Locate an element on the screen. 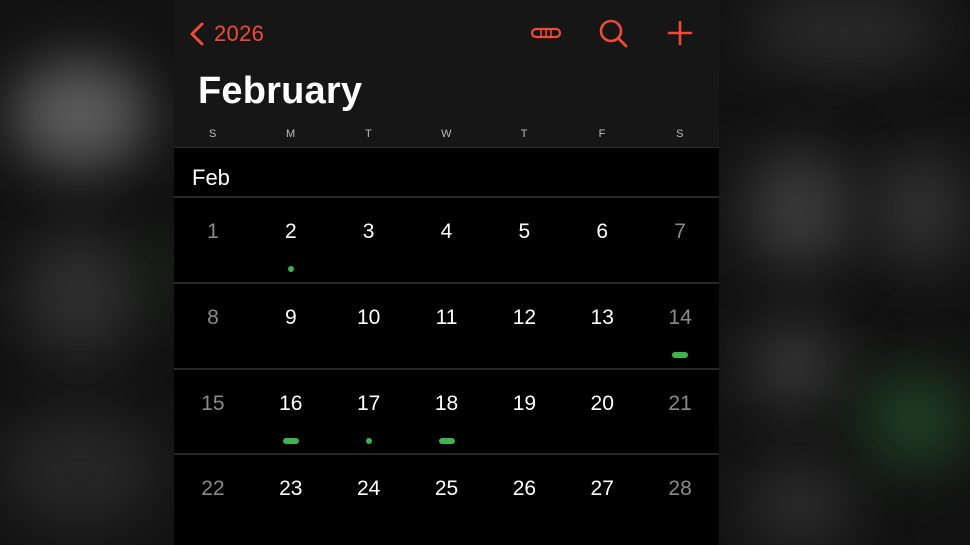 This screenshot has width=970, height=545. month-title: February is located at coordinates (280, 91).